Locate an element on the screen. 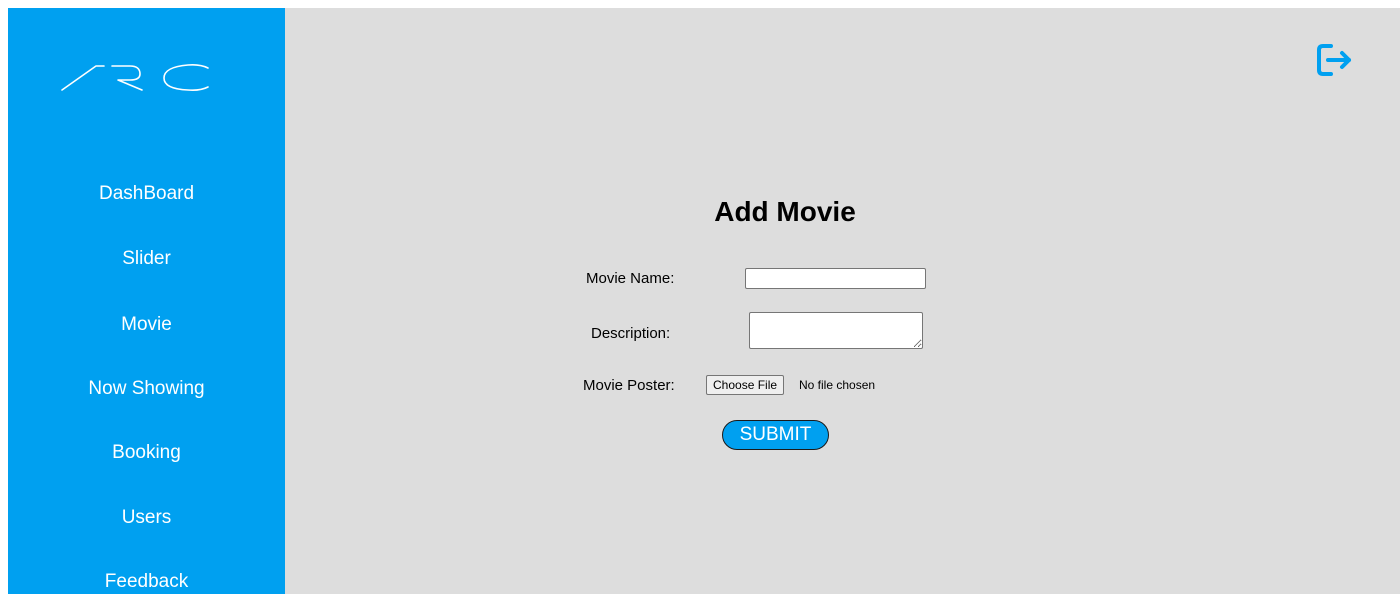 This screenshot has width=1400, height=594. logout-icon is located at coordinates (1335, 60).